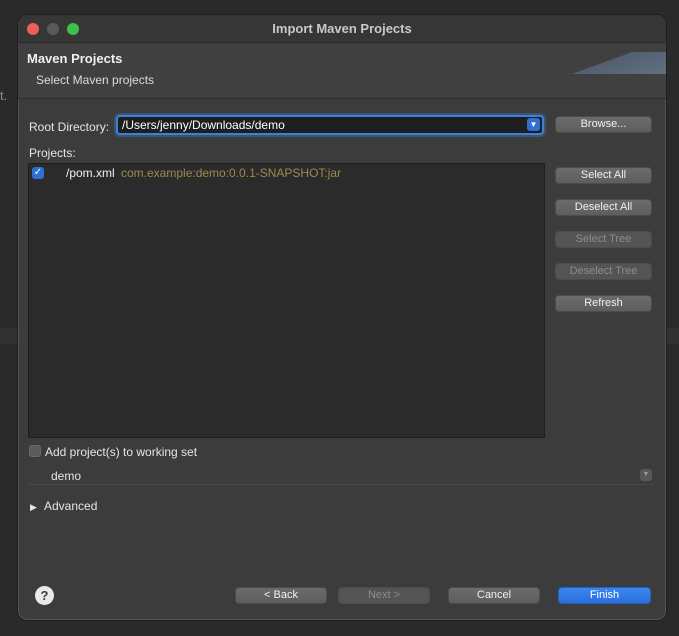 The height and width of the screenshot is (636, 679). Describe the element at coordinates (604, 595) in the screenshot. I see `finish-button: Finish` at that location.